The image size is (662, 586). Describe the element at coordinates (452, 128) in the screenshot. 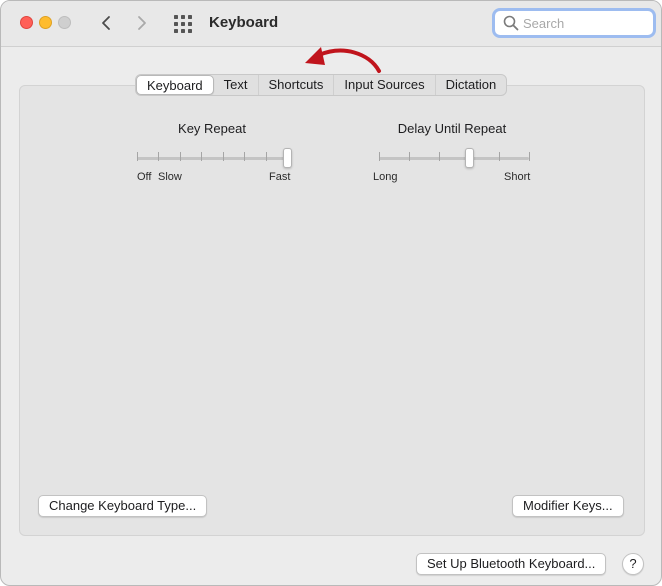

I see `delay-until-repeat-title: Delay Until Repeat` at that location.